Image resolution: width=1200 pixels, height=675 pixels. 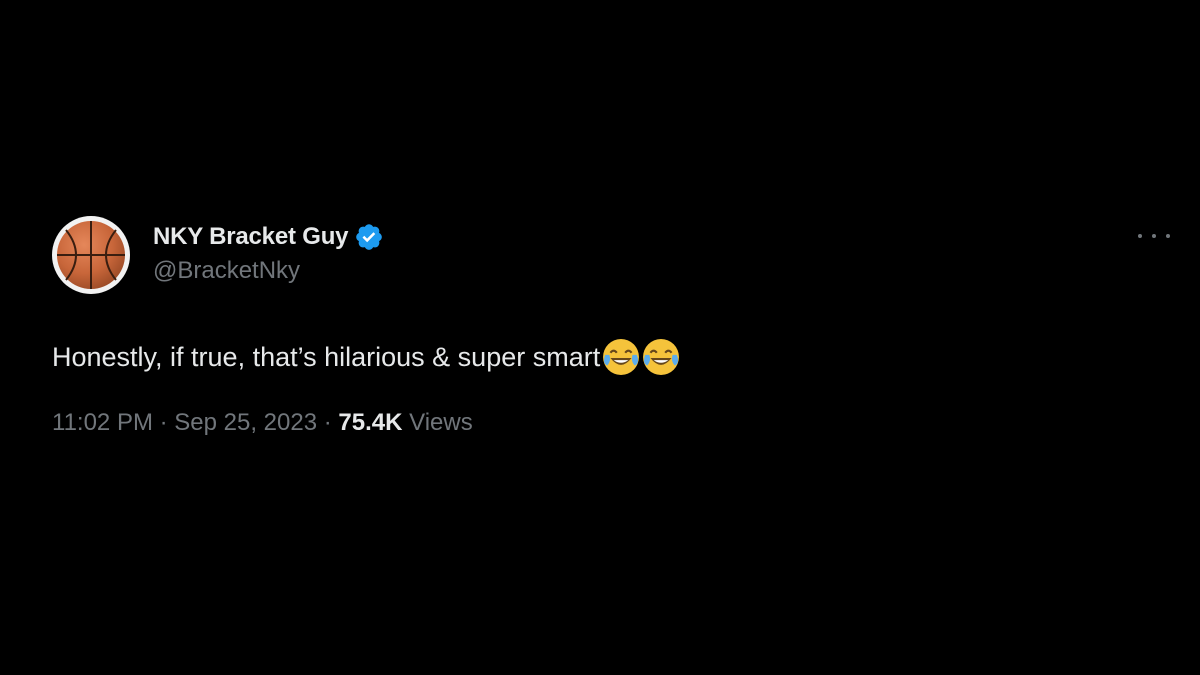 I want to click on tweet-meta: 11:02 PM · Sep 25, 2023 · 75.4K Views, so click(x=602, y=423).